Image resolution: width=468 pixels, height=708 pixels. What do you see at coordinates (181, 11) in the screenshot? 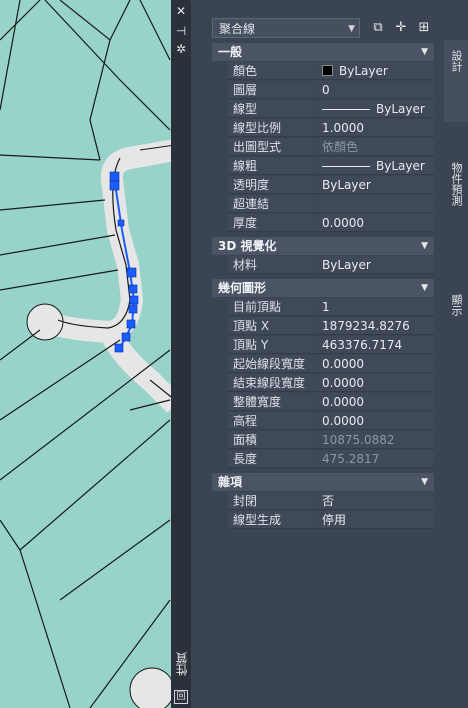
I see `close-icon: ✕` at bounding box center [181, 11].